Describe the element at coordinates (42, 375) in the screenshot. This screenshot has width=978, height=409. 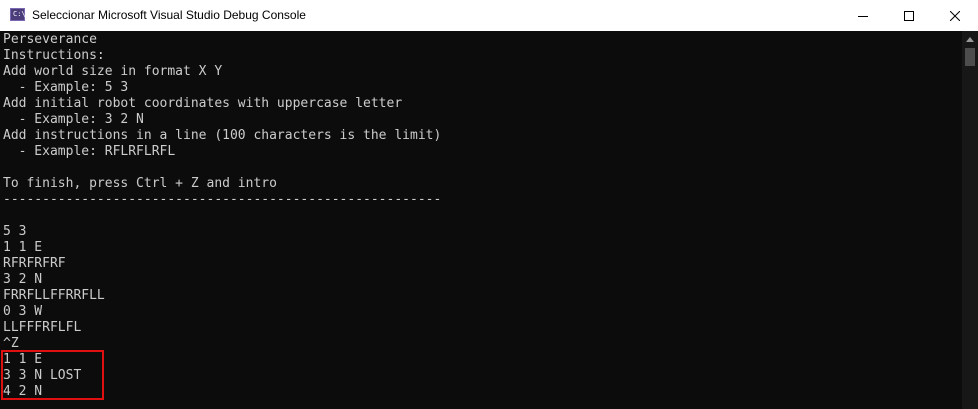
I see `console-line: 3 3 N LOST` at that location.